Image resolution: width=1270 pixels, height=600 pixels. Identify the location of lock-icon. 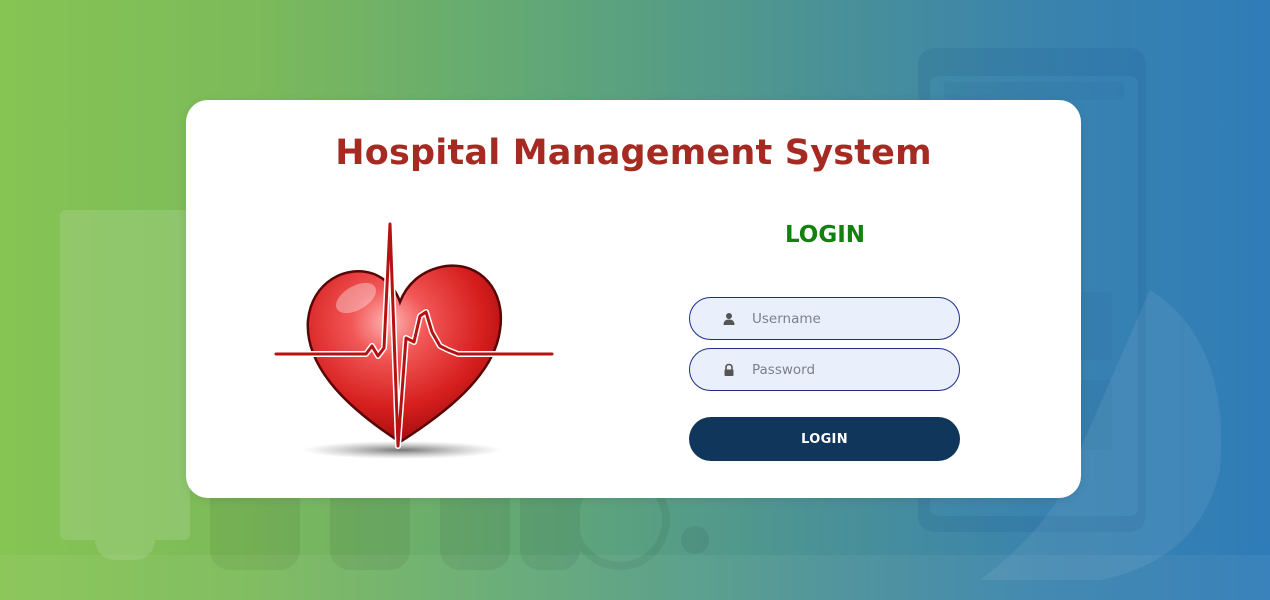
(729, 369).